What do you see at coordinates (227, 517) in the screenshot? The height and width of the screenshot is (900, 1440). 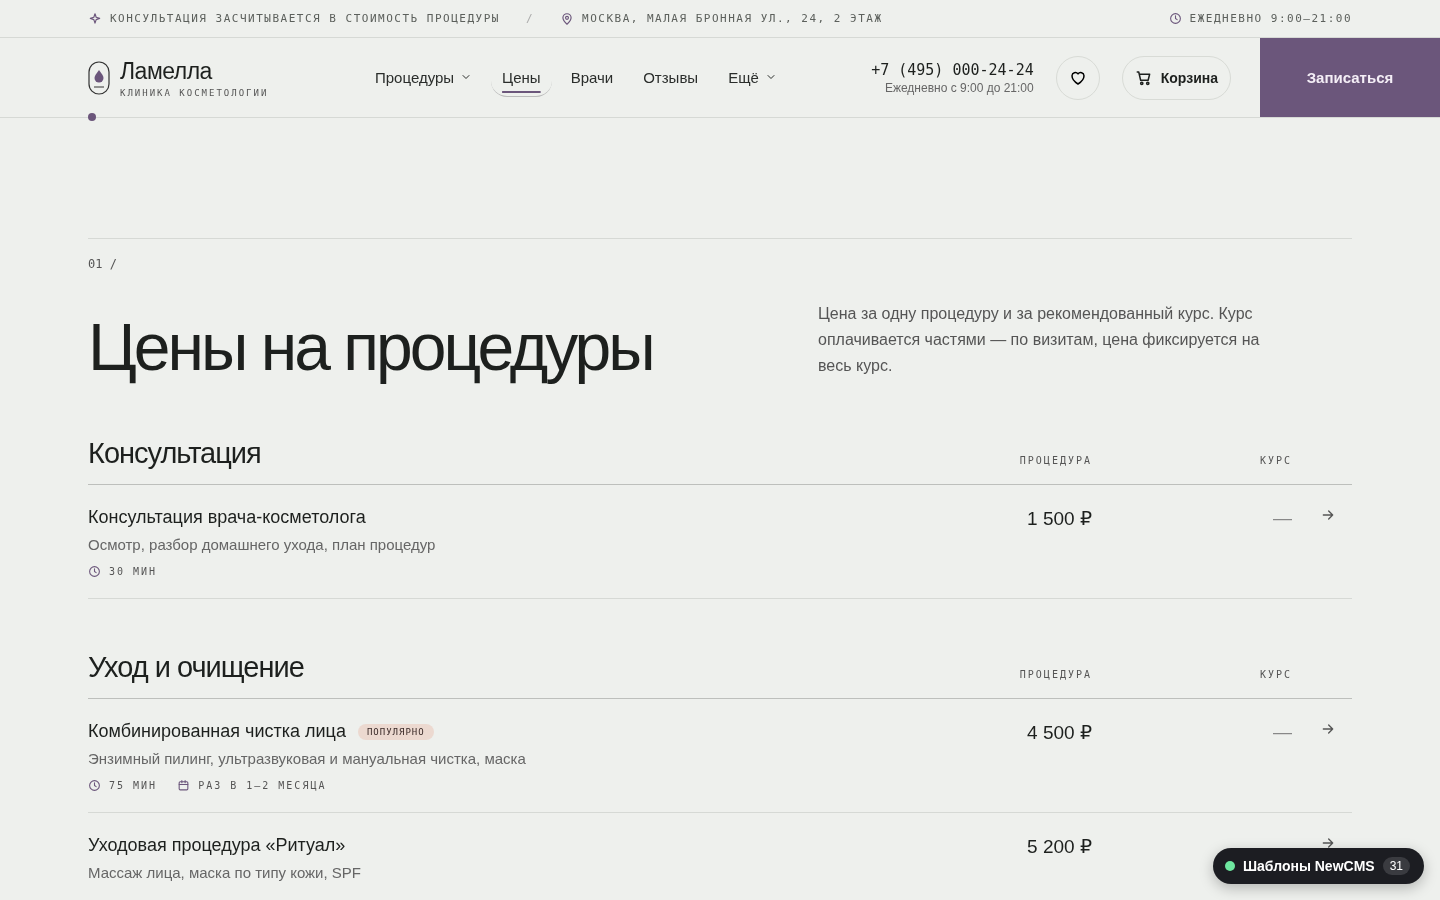 I see `procedure-name: Консультация врача-косметолога` at bounding box center [227, 517].